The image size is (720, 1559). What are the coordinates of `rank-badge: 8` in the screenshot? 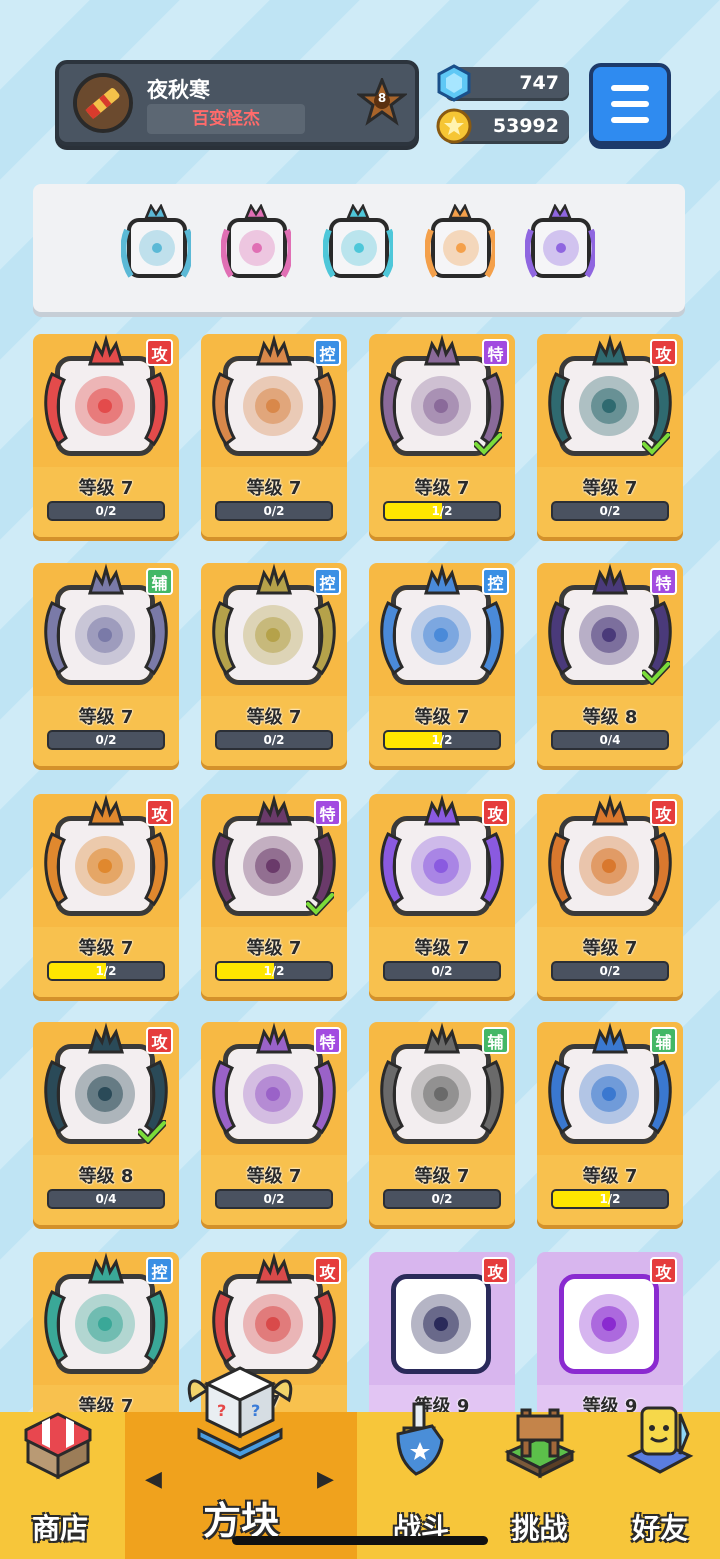 It's located at (382, 101).